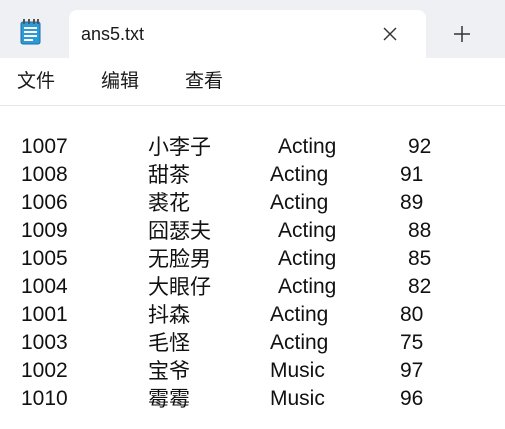  What do you see at coordinates (412, 370) in the screenshot?
I see `line-score: 97` at bounding box center [412, 370].